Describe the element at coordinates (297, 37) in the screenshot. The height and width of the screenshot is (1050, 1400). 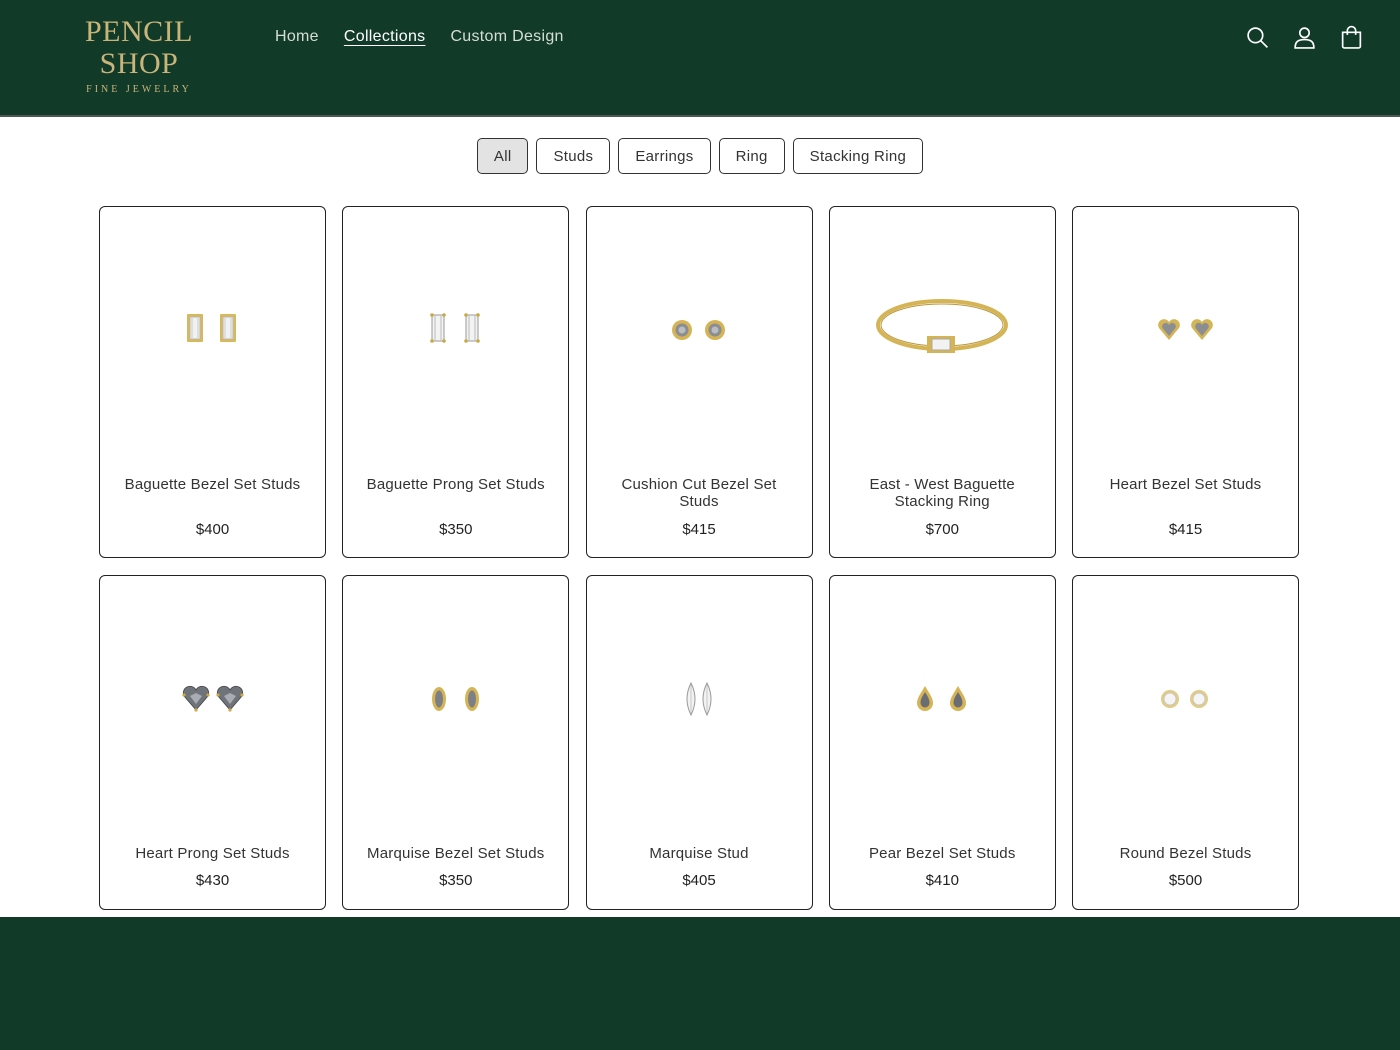
I see `nav-home: Home` at that location.